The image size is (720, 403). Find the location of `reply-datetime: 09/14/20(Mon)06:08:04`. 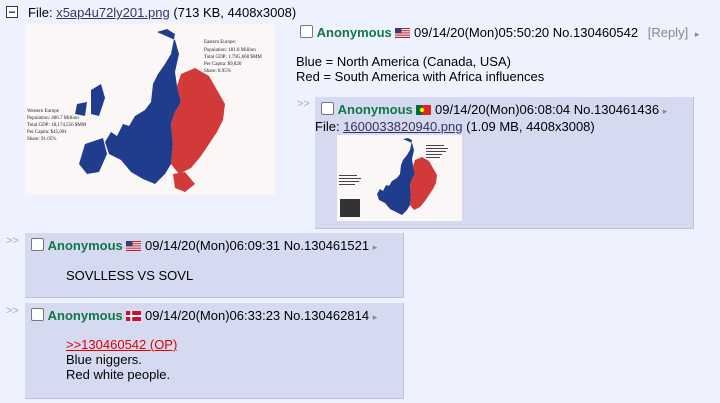

reply-datetime: 09/14/20(Mon)06:08:04 is located at coordinates (503, 109).